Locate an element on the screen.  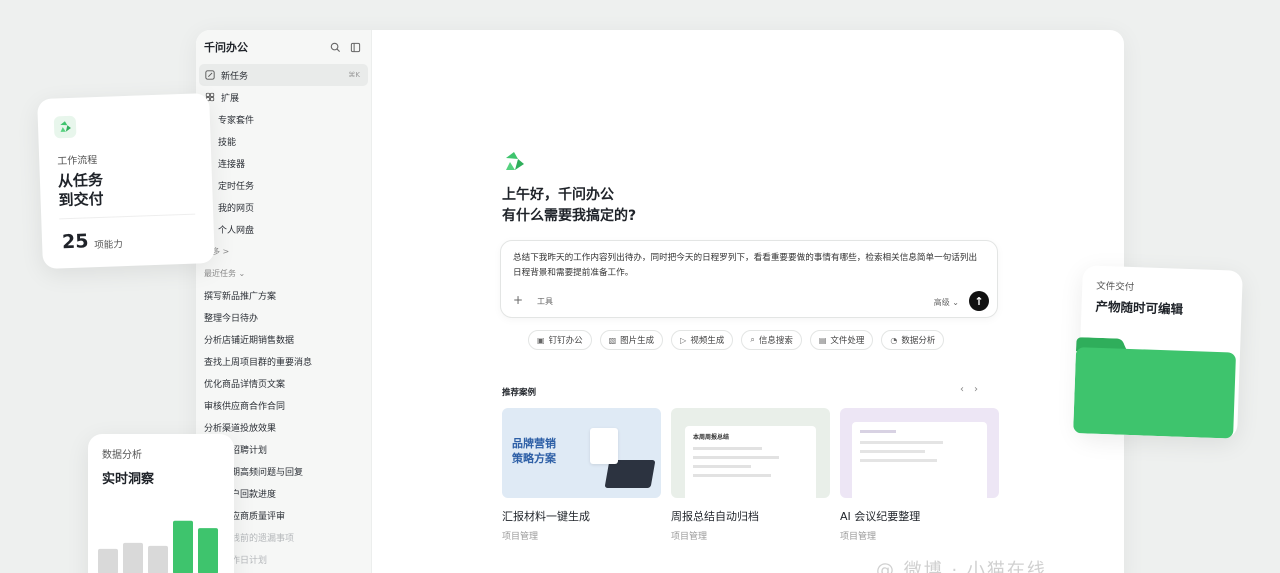
carousel-nav: ‹› is located at coordinates (974, 389).